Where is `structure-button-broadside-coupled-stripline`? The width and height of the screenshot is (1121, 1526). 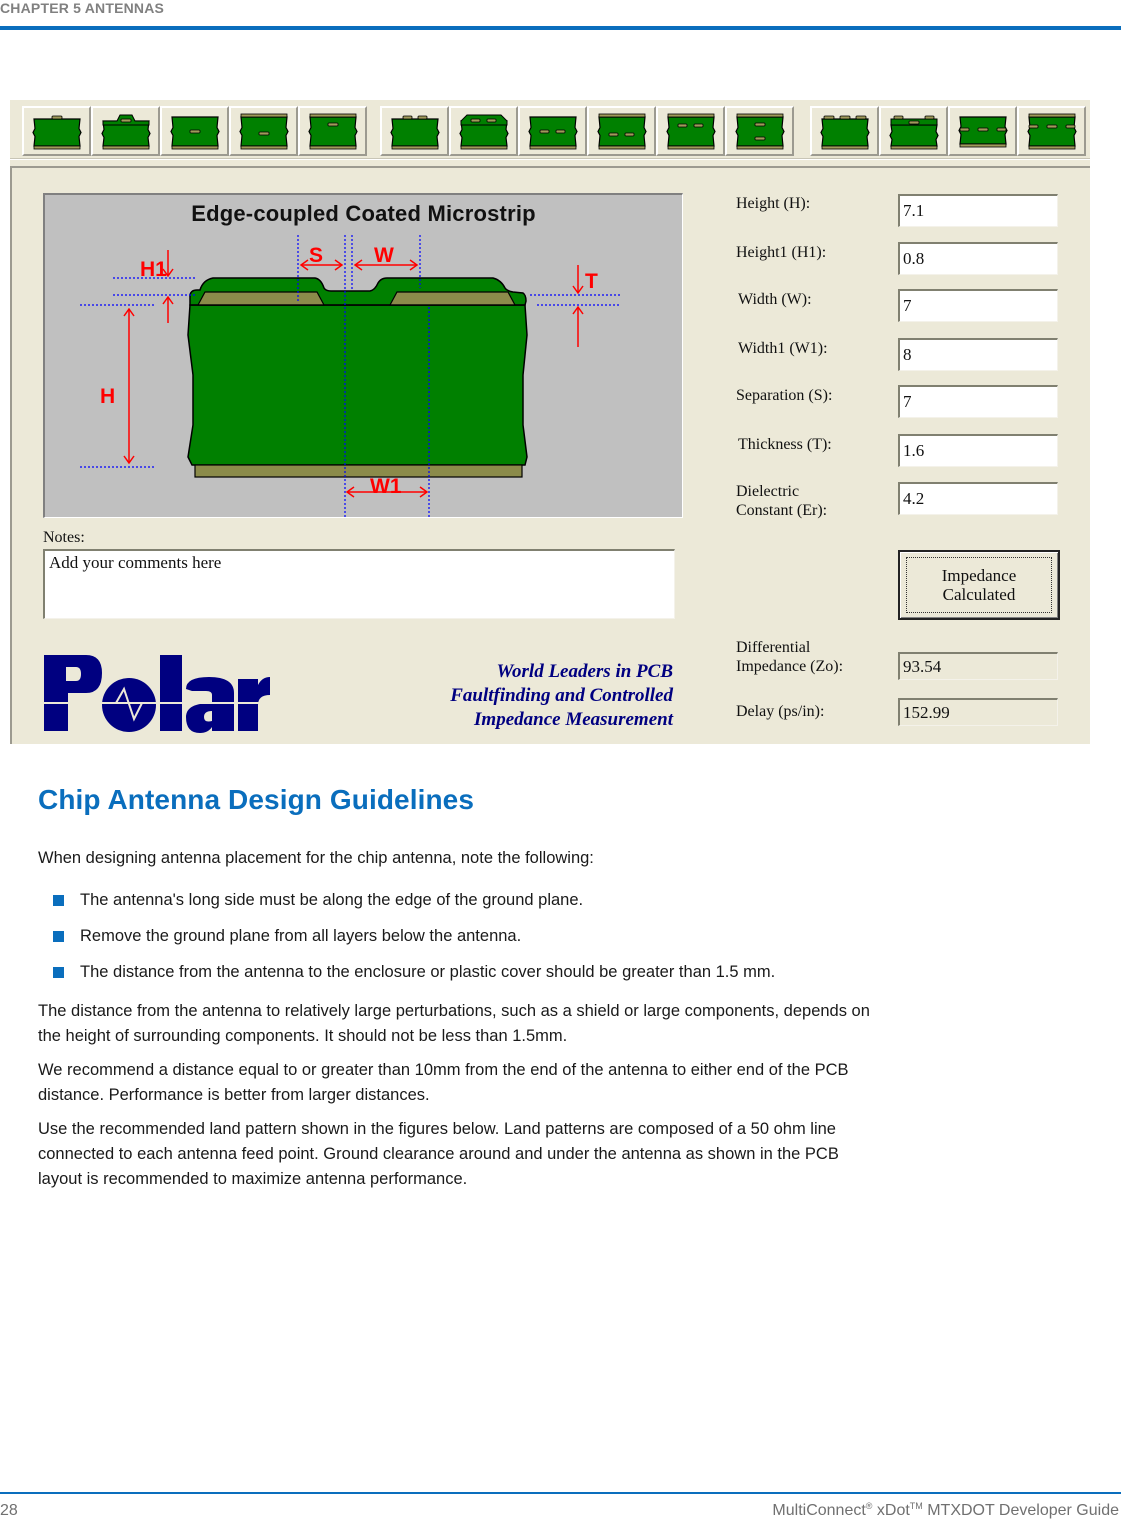
structure-button-broadside-coupled-stripline is located at coordinates (759, 131).